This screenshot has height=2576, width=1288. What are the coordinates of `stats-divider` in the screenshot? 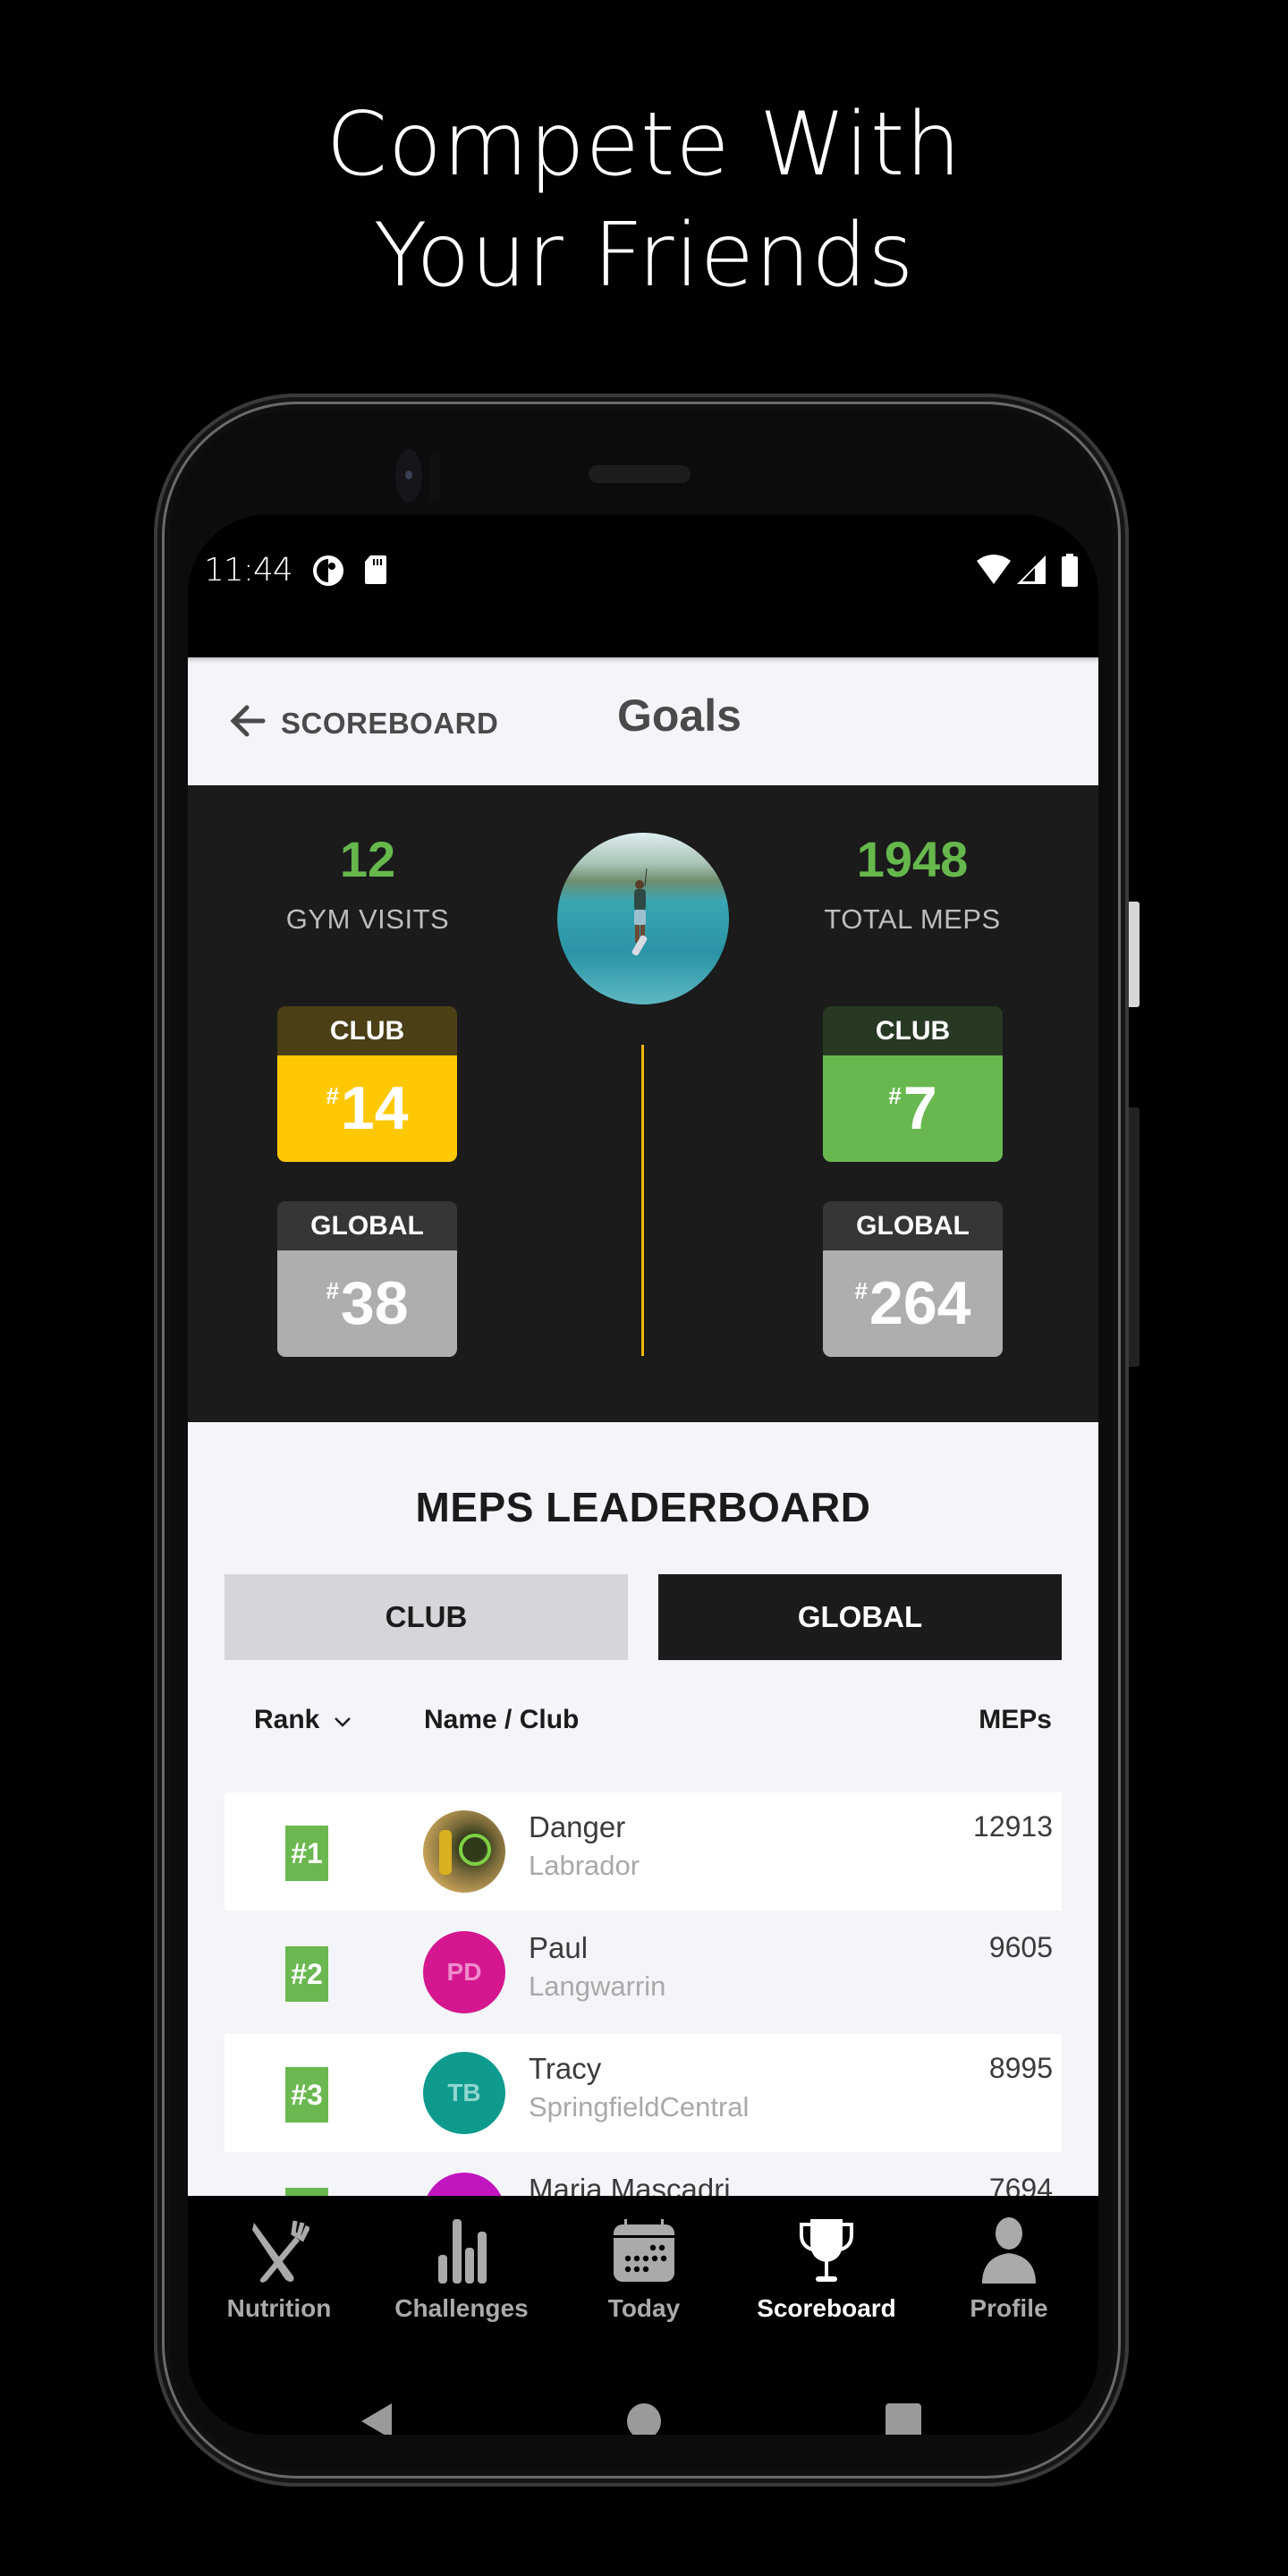 It's located at (642, 1200).